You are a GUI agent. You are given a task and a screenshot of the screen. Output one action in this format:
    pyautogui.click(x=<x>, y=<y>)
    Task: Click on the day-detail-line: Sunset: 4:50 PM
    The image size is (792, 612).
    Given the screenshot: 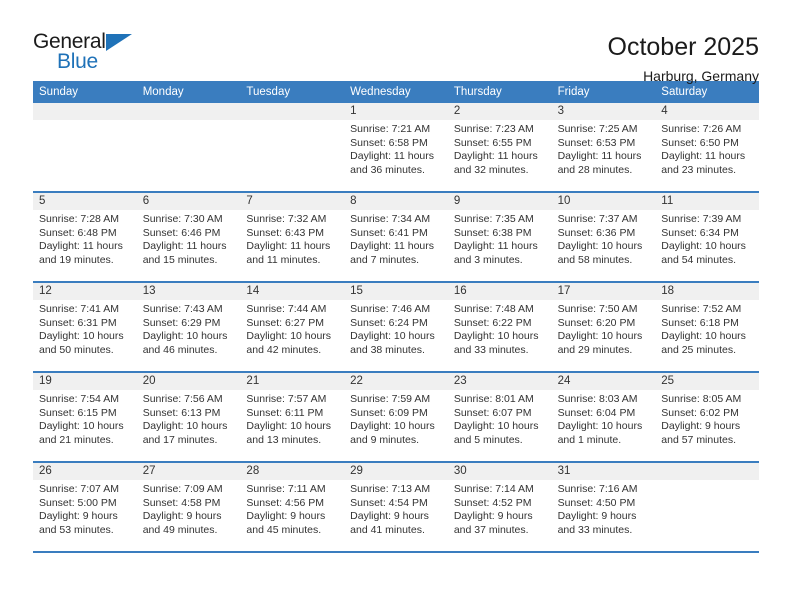 What is the action you would take?
    pyautogui.click(x=596, y=502)
    